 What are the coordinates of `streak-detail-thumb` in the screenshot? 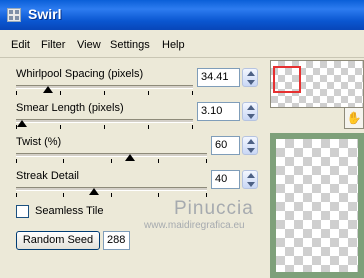 It's located at (94, 191).